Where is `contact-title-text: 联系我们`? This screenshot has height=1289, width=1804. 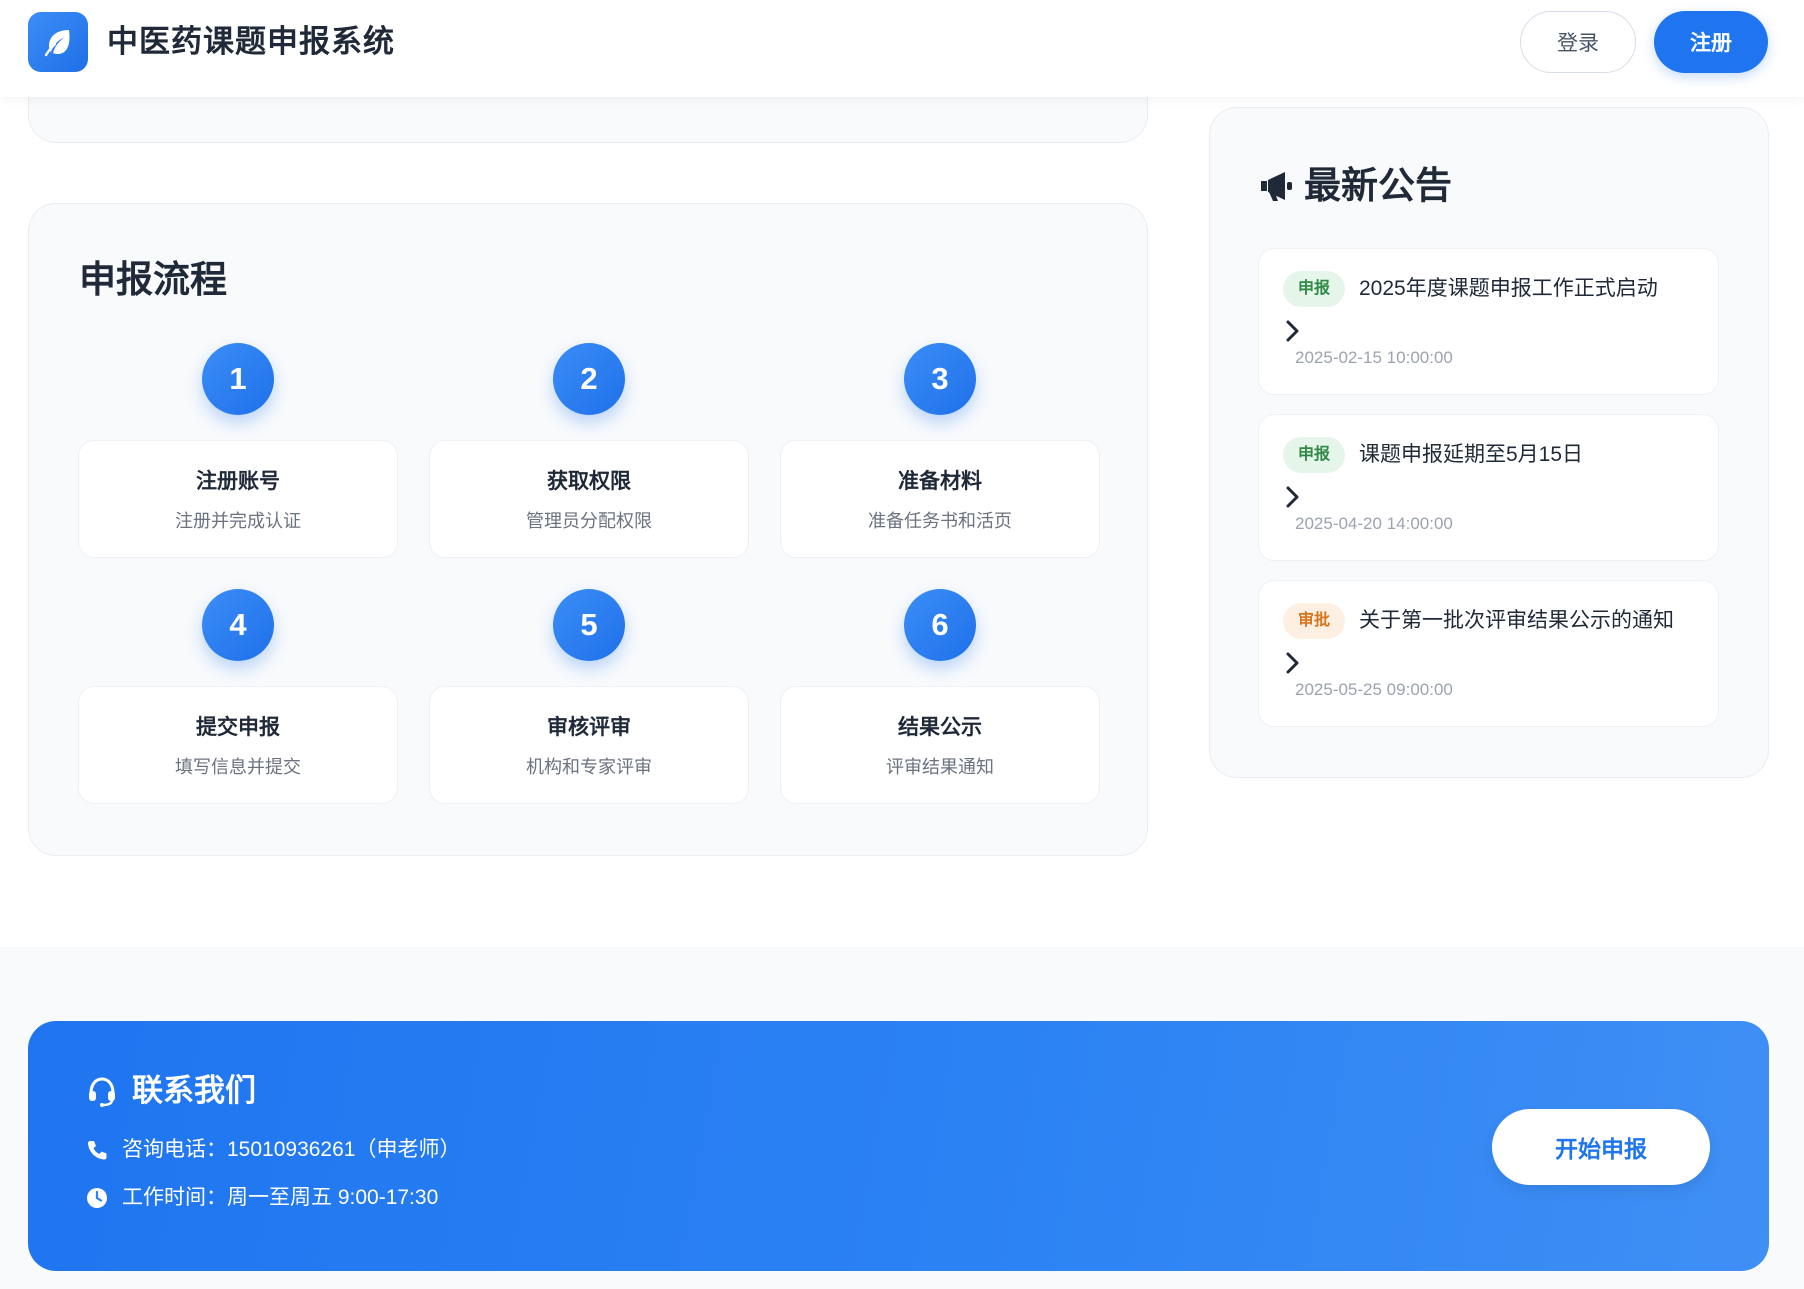 contact-title-text: 联系我们 is located at coordinates (194, 1090).